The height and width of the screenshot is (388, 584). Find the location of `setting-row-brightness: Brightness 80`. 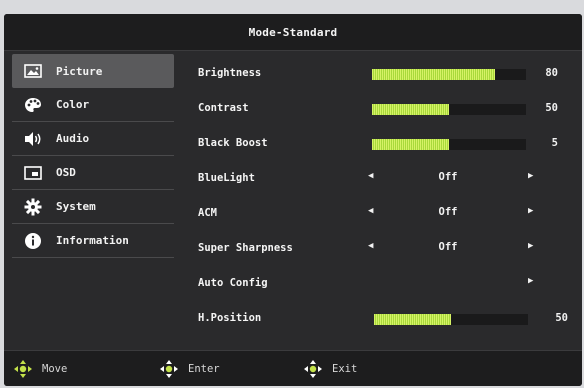

setting-row-brightness: Brightness 80 is located at coordinates (380, 74).